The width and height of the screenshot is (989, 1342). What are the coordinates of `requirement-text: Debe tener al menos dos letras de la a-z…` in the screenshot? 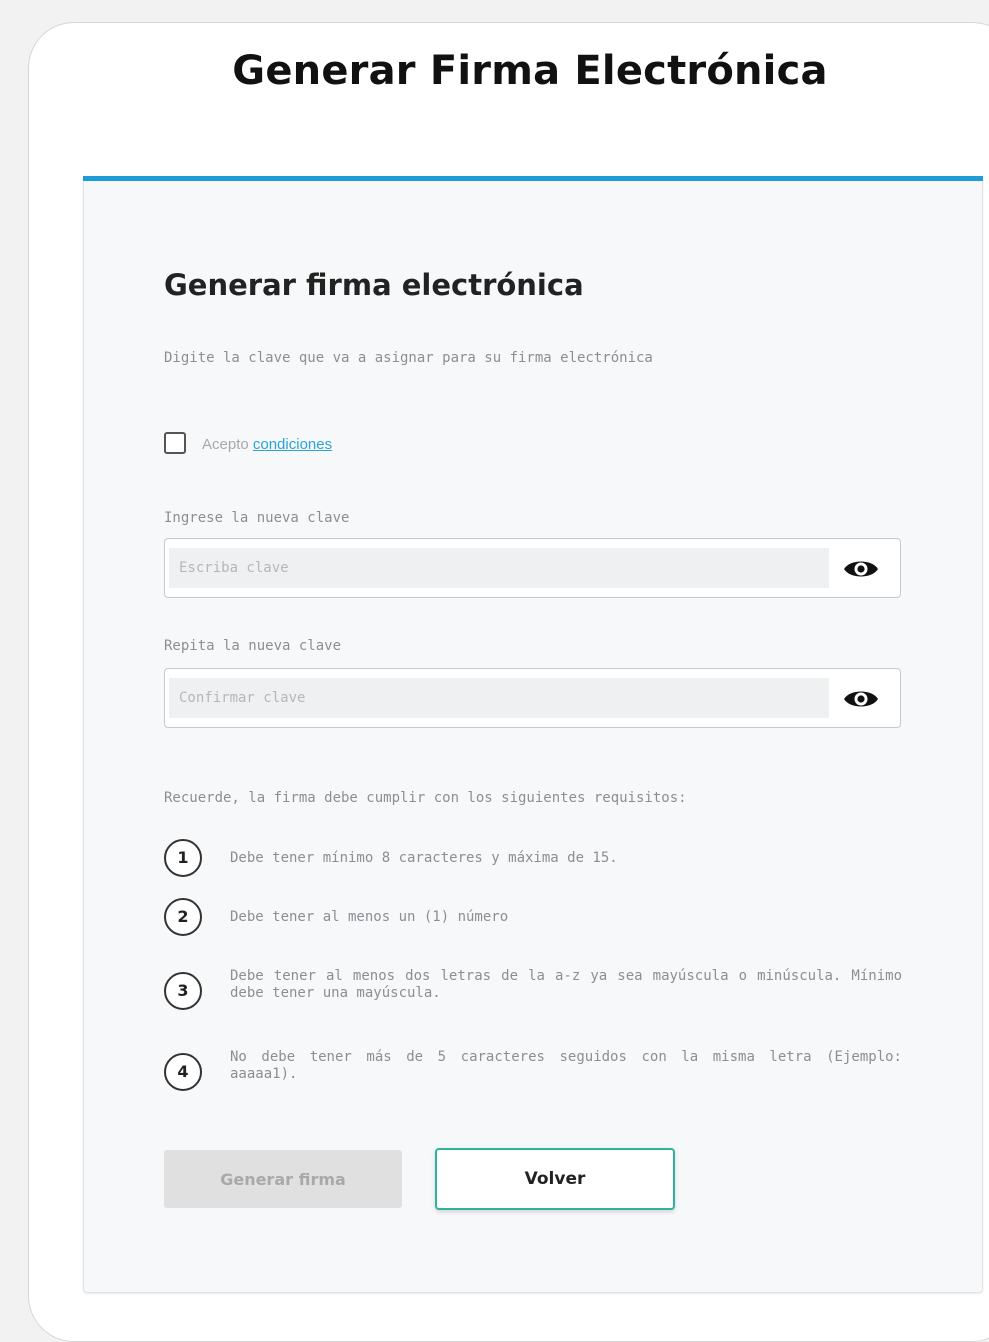 It's located at (566, 984).